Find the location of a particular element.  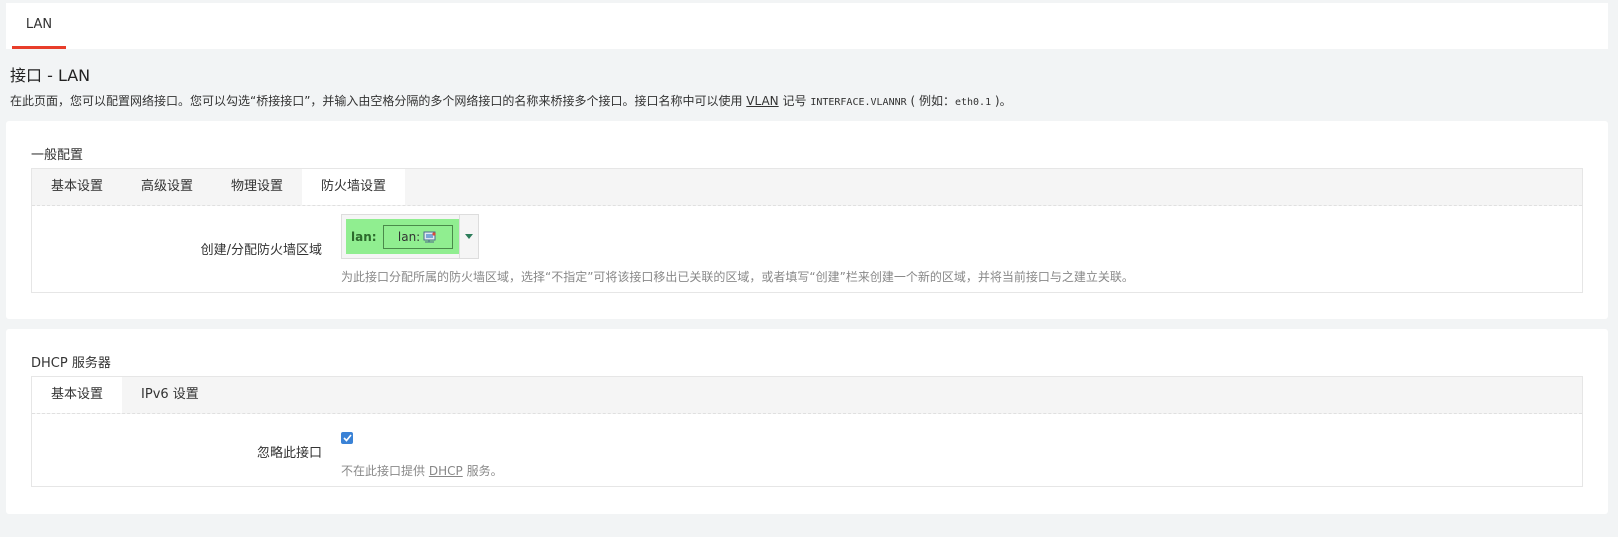

desc-text-2: 记号 is located at coordinates (794, 101).